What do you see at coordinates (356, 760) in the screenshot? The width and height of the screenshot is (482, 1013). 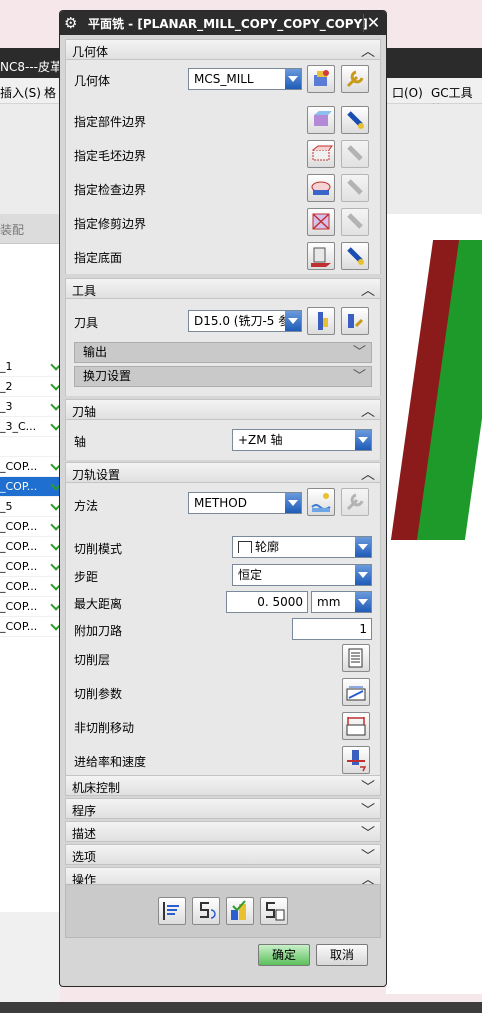 I see `feeds-speeds-button` at bounding box center [356, 760].